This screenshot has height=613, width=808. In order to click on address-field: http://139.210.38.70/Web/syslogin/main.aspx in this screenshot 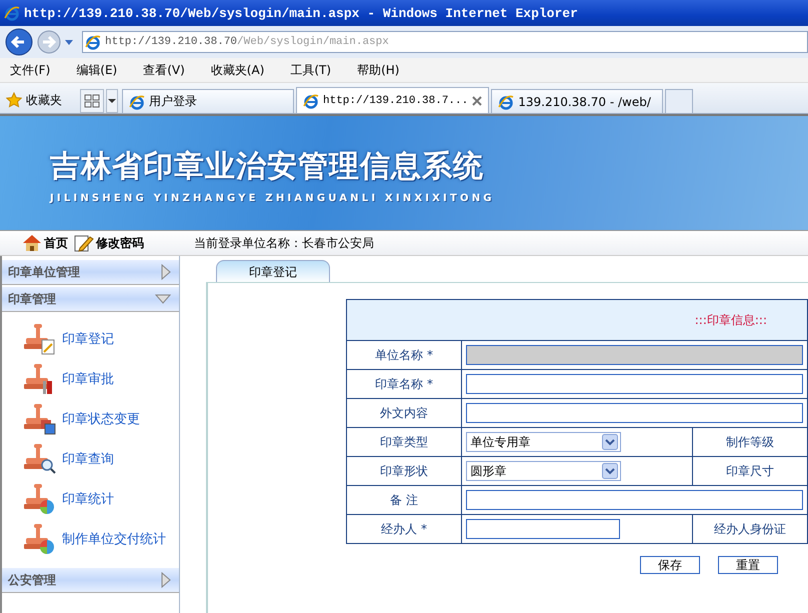, I will do `click(445, 42)`.